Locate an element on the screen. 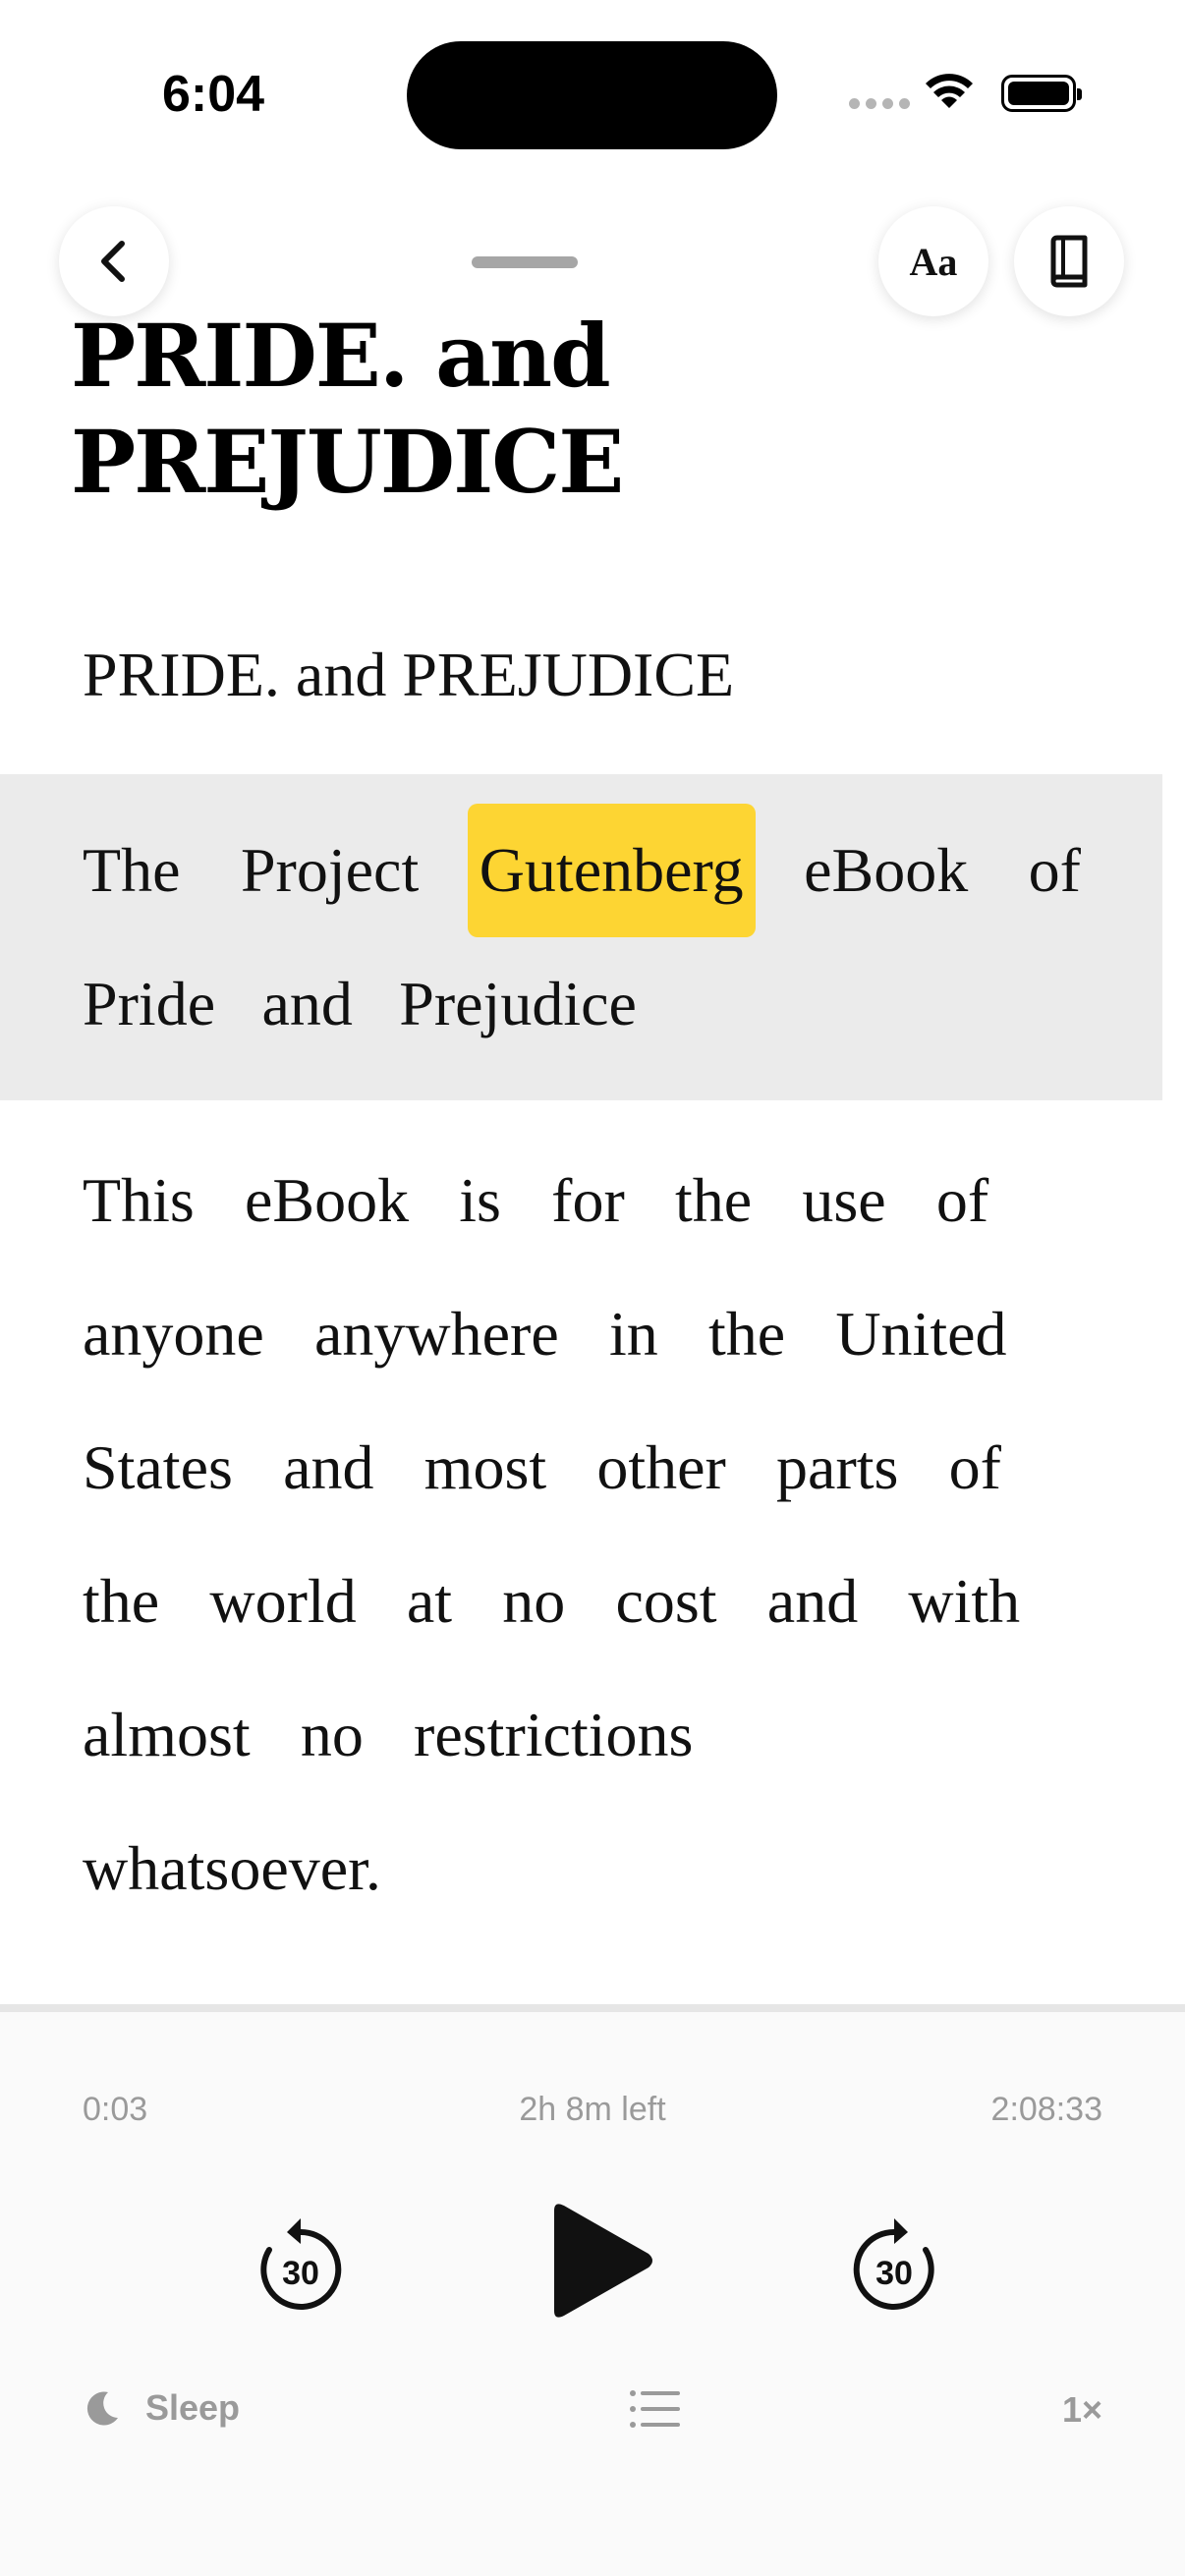  dynamic-island is located at coordinates (592, 95).